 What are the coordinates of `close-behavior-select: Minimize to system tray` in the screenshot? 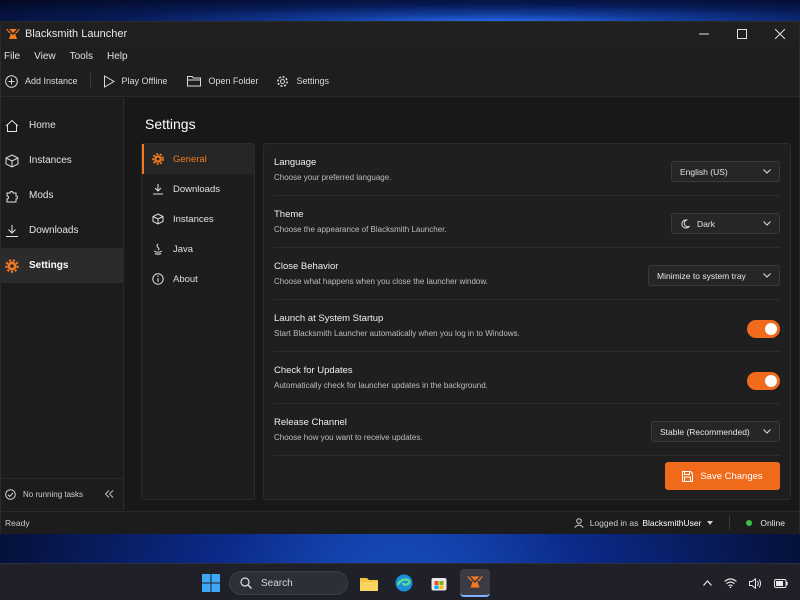 It's located at (714, 275).